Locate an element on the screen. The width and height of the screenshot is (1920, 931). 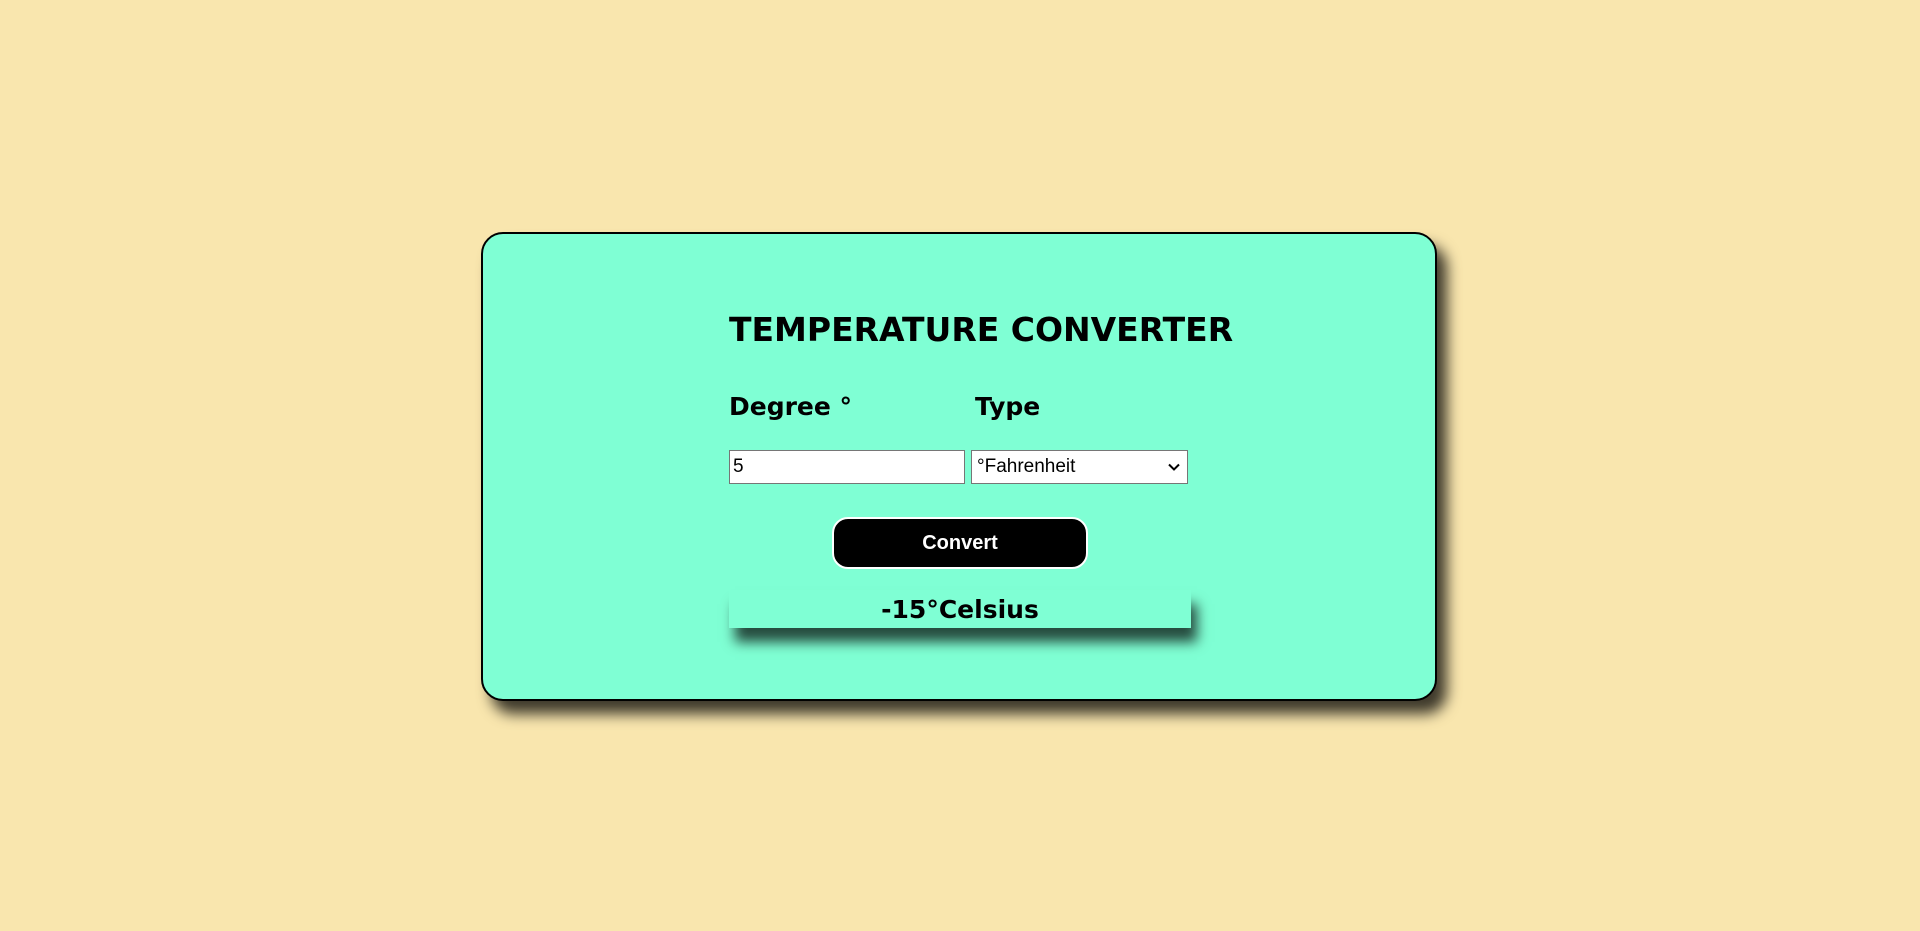
result-display: -15°Celsius is located at coordinates (960, 609).